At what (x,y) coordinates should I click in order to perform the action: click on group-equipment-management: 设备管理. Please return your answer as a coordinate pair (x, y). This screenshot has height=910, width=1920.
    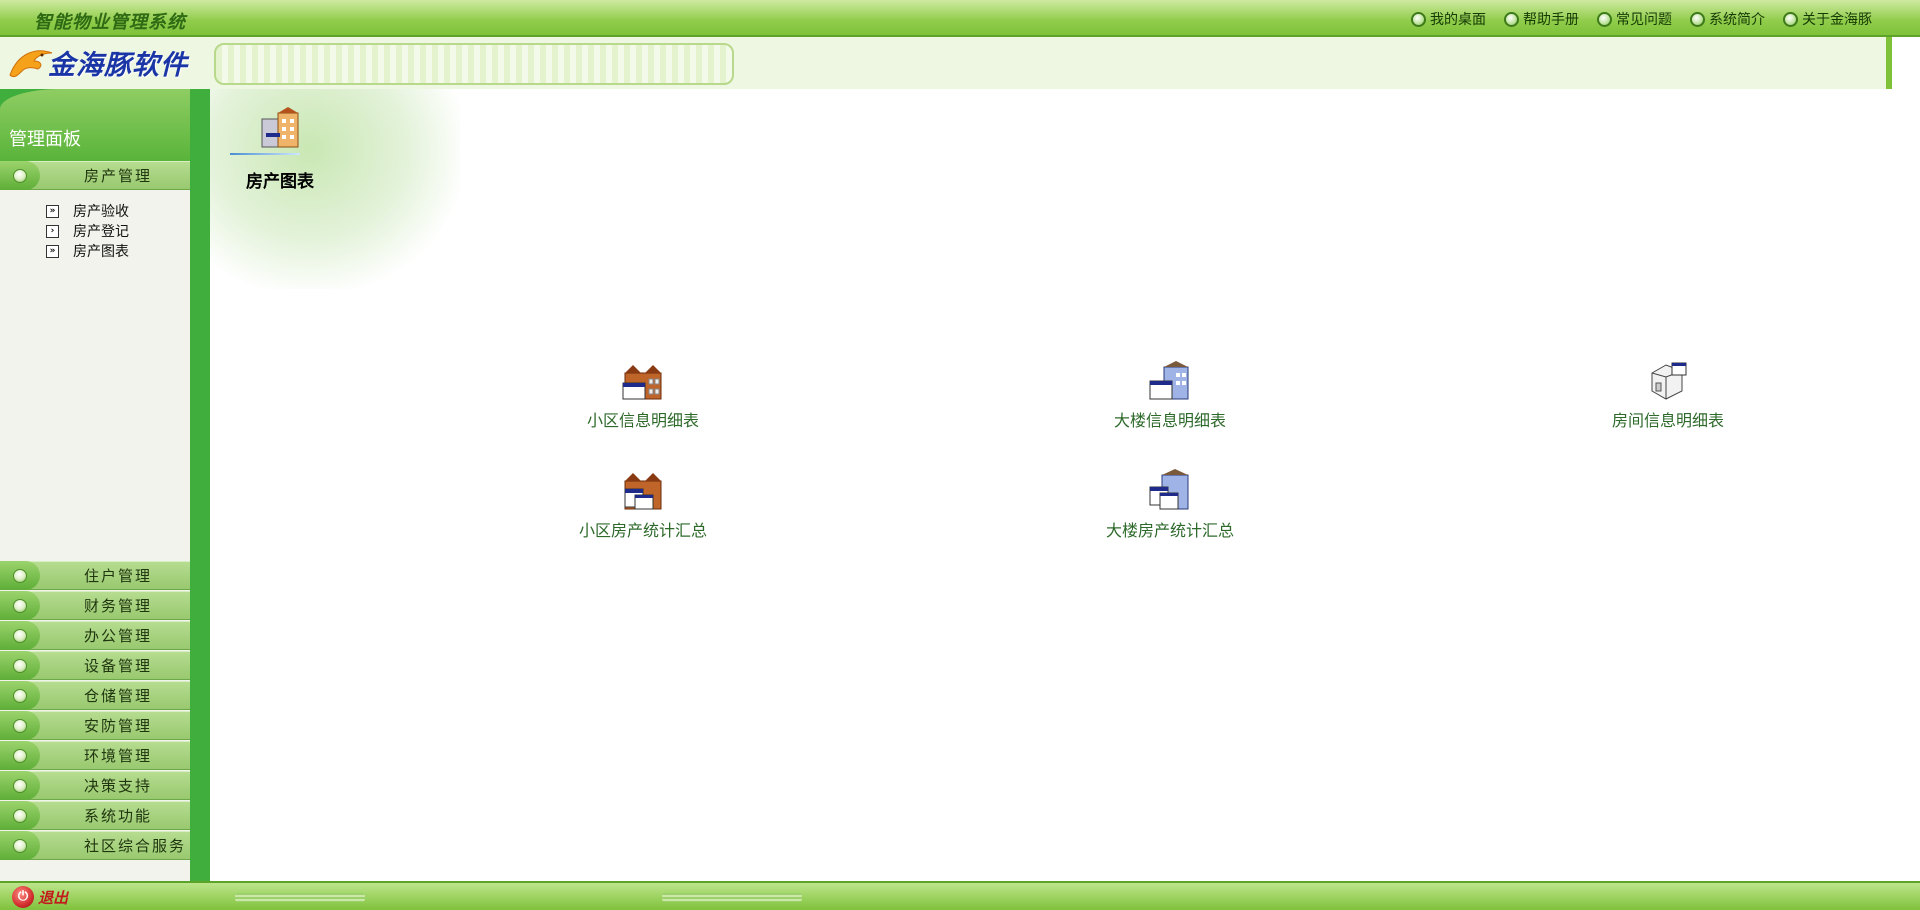
    Looking at the image, I should click on (95, 665).